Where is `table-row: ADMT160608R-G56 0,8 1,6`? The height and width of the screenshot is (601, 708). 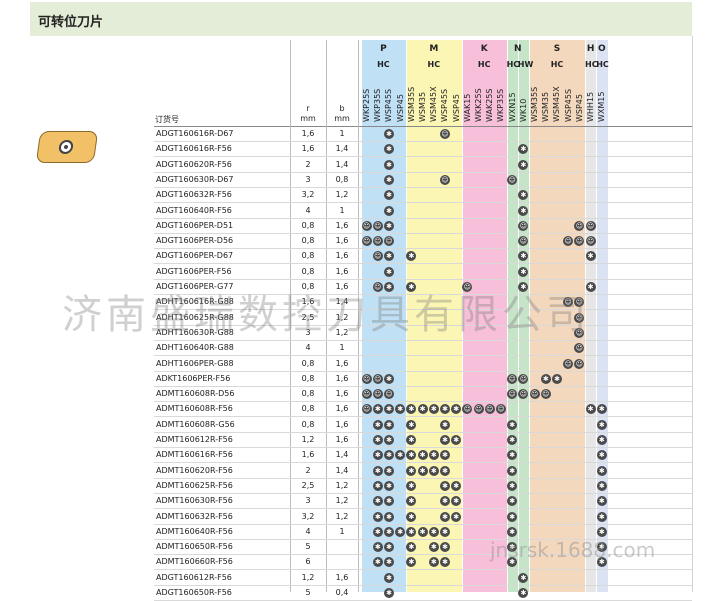 table-row: ADMT160608R-G56 0,8 1,6 is located at coordinates (423, 425).